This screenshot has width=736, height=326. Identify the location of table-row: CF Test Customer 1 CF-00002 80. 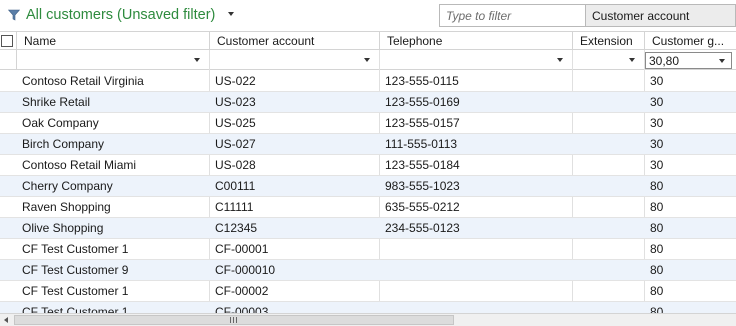
(368, 291).